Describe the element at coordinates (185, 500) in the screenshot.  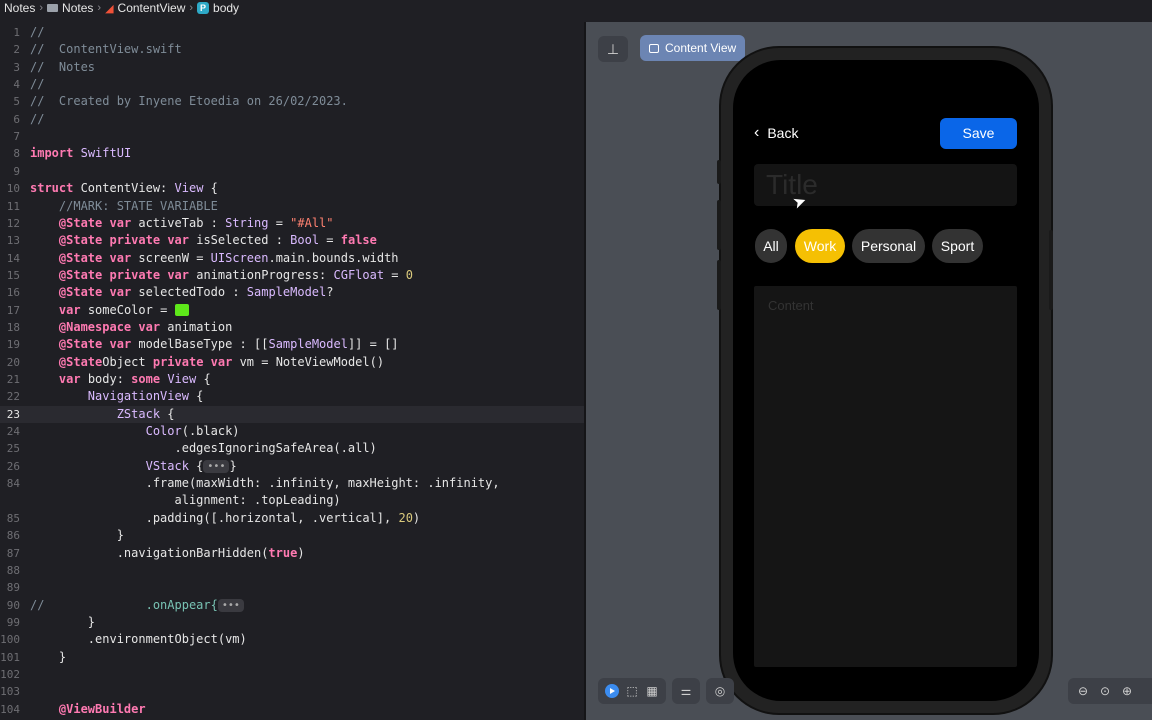
I see `code-text: alignment: .topLeading)` at that location.